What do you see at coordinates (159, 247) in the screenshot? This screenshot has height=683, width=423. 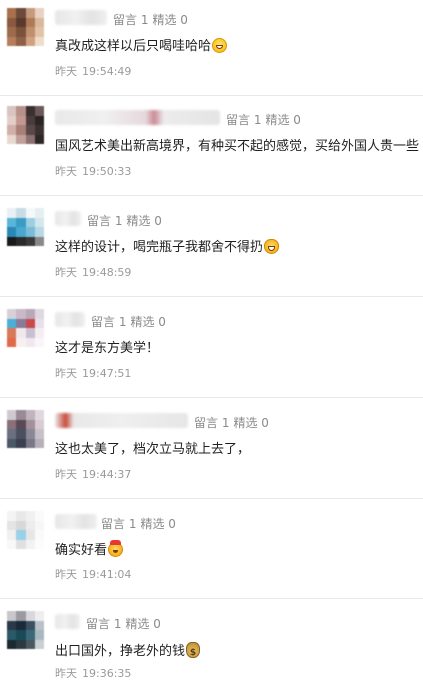 I see `comment-content: 这样的设计，喝完瓶子我都舍不得扔` at bounding box center [159, 247].